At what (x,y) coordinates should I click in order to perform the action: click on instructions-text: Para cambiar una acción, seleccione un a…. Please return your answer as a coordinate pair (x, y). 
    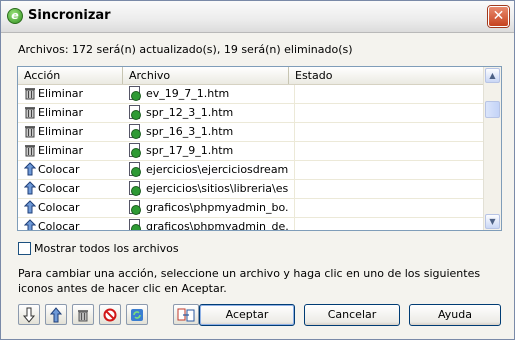
    Looking at the image, I should click on (249, 281).